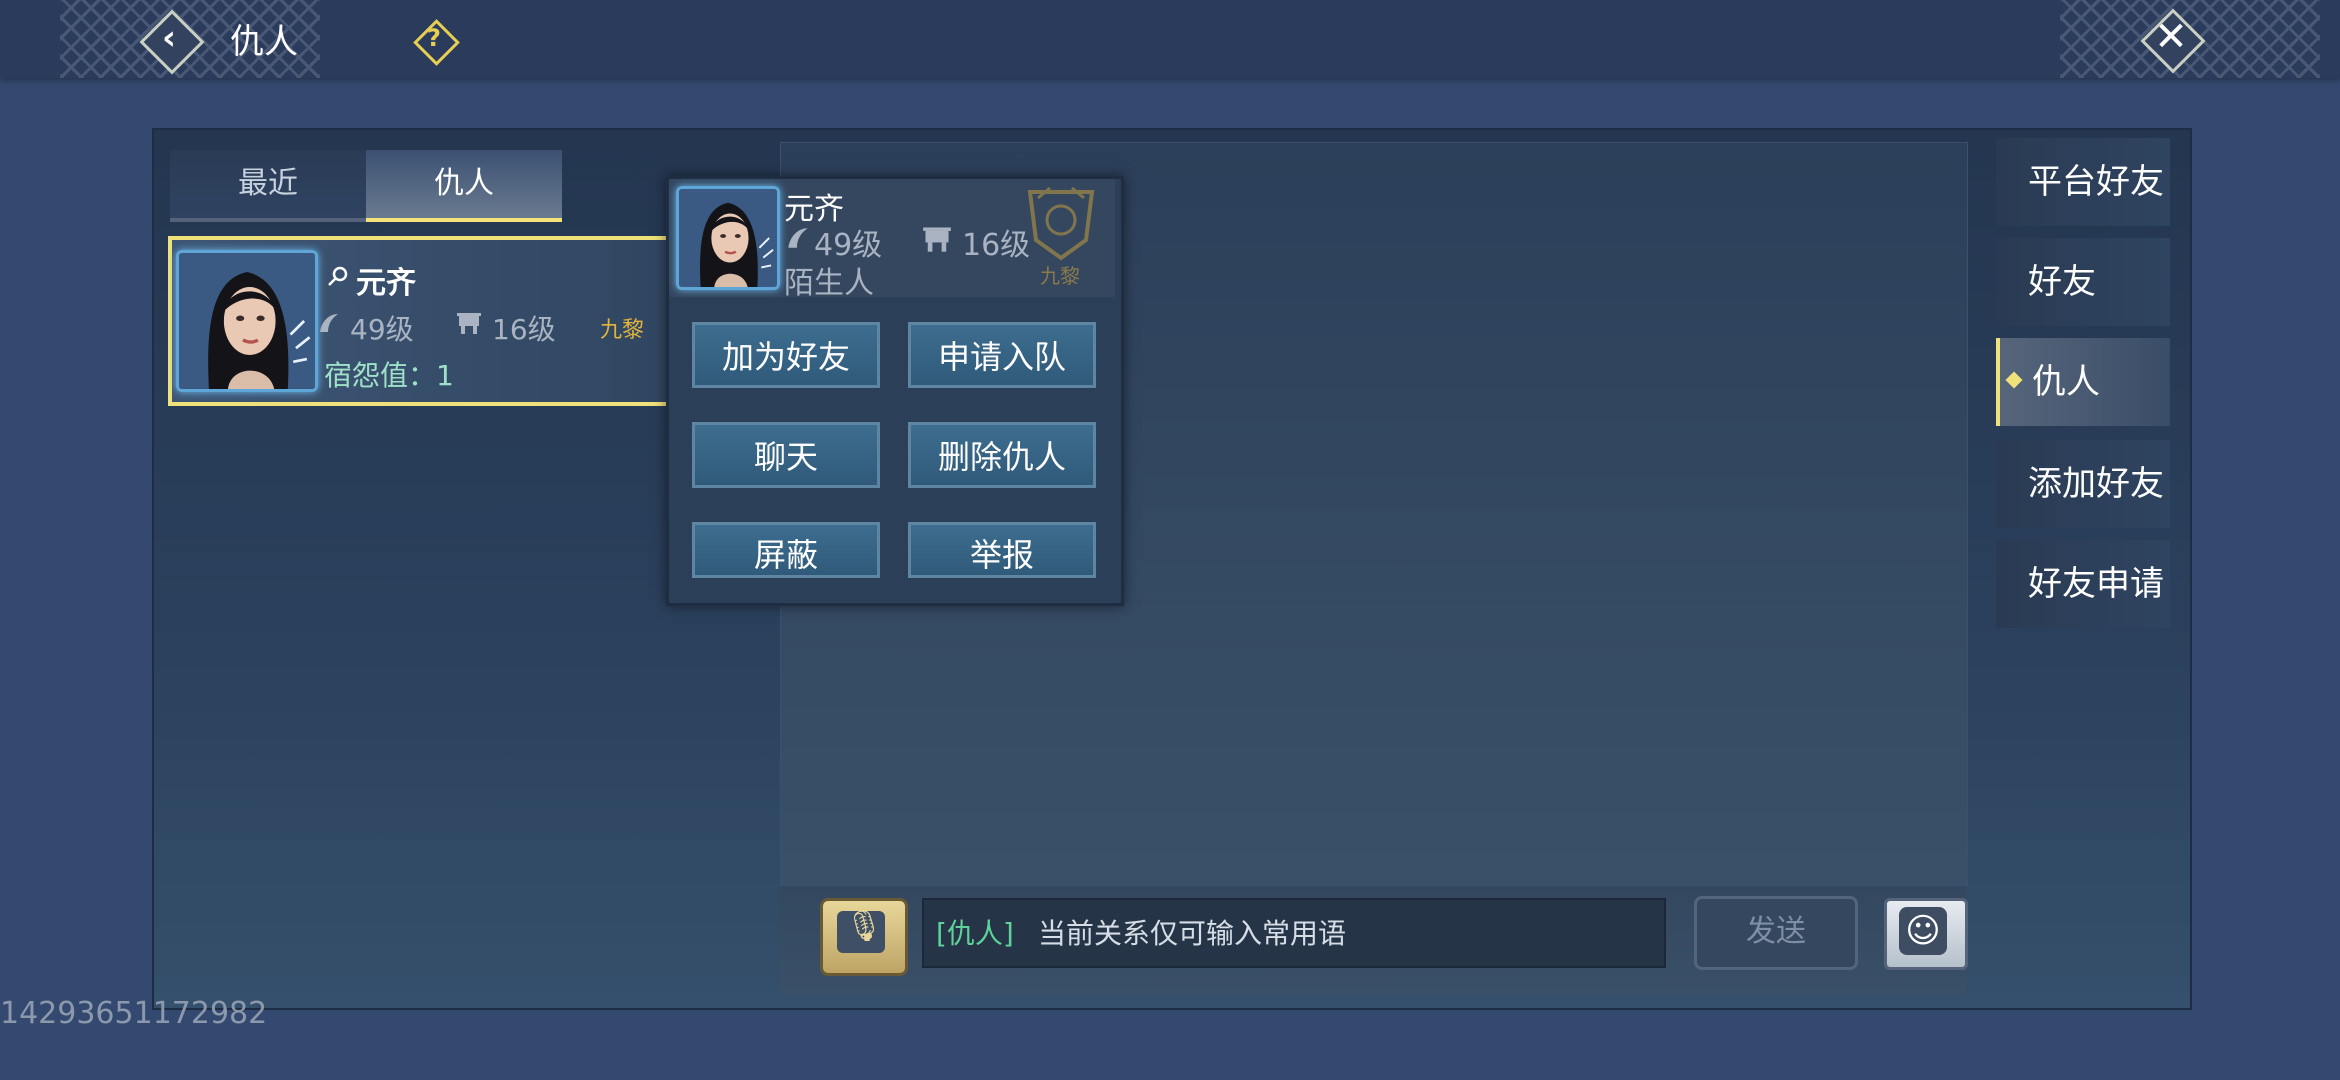 The height and width of the screenshot is (1080, 2340). What do you see at coordinates (168, 38) in the screenshot?
I see `back-arrow-icon: ‹` at bounding box center [168, 38].